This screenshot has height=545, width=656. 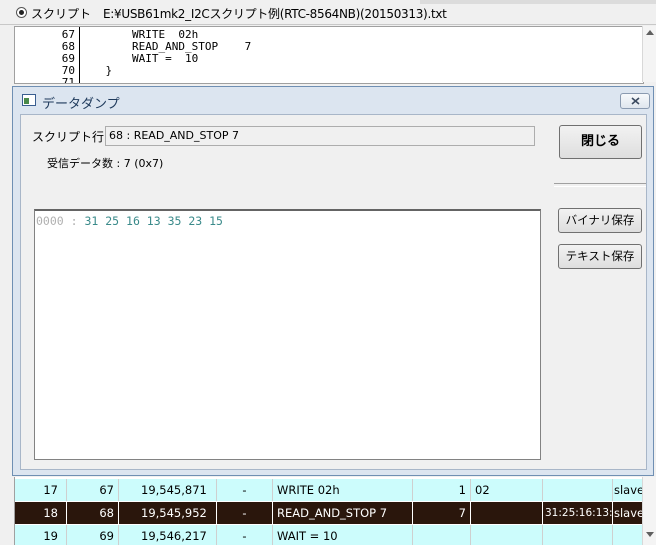 I want to click on table-row: 17 67 19,545,871 - WRITE 02h 1 02 slave, so click(x=329, y=490).